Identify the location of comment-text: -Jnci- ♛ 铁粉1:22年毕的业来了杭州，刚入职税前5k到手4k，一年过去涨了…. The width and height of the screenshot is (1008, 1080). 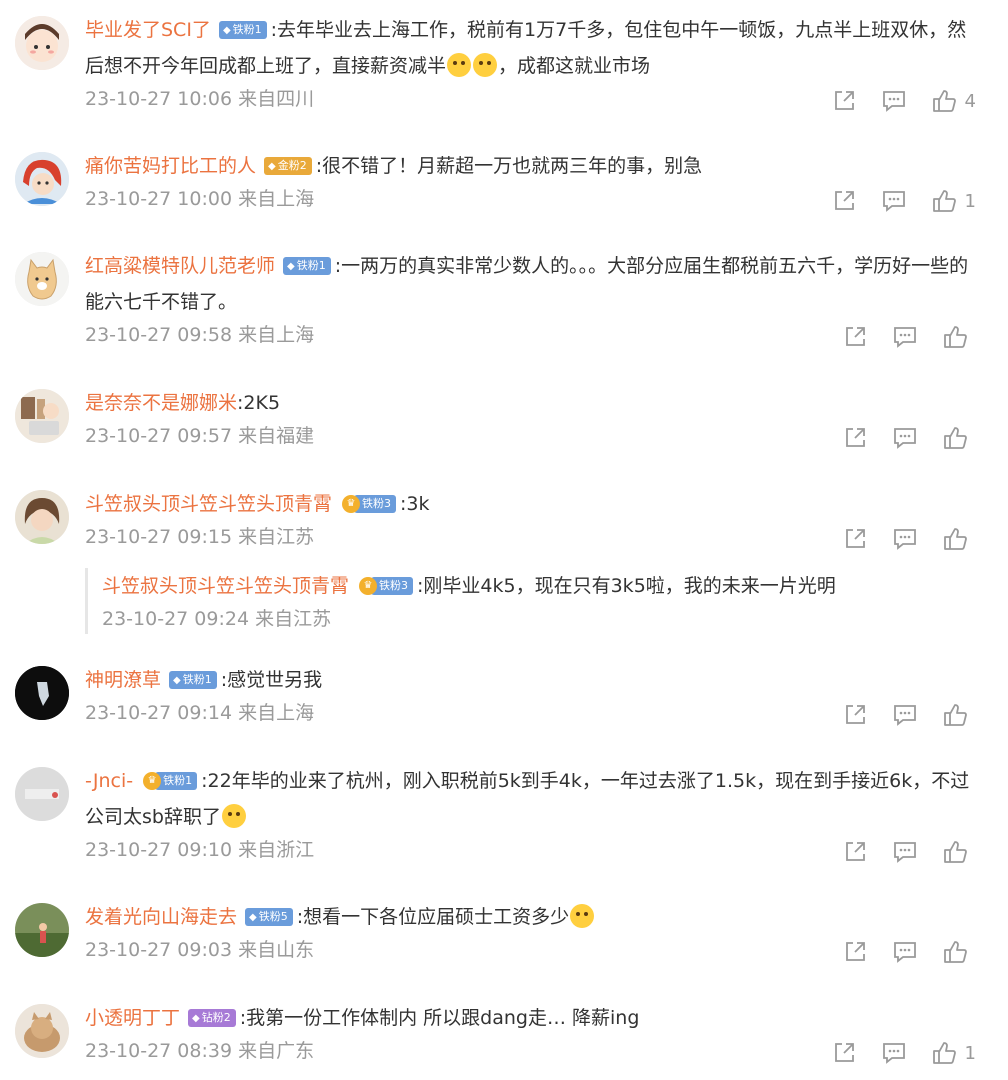
(527, 799).